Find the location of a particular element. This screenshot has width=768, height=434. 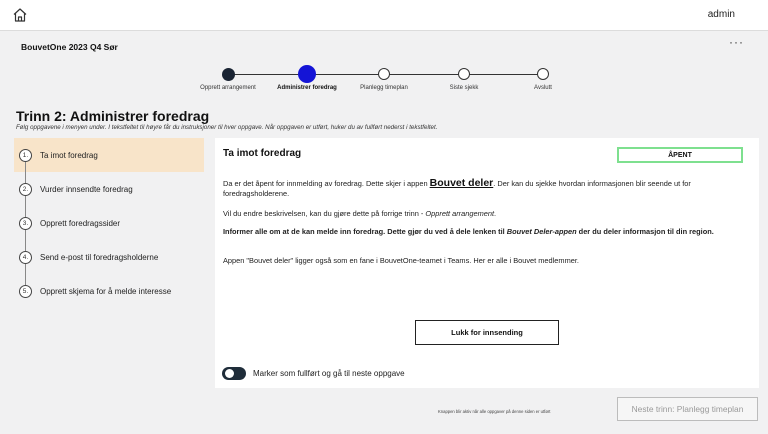

panel-title: Ta imot foredrag is located at coordinates (262, 153).